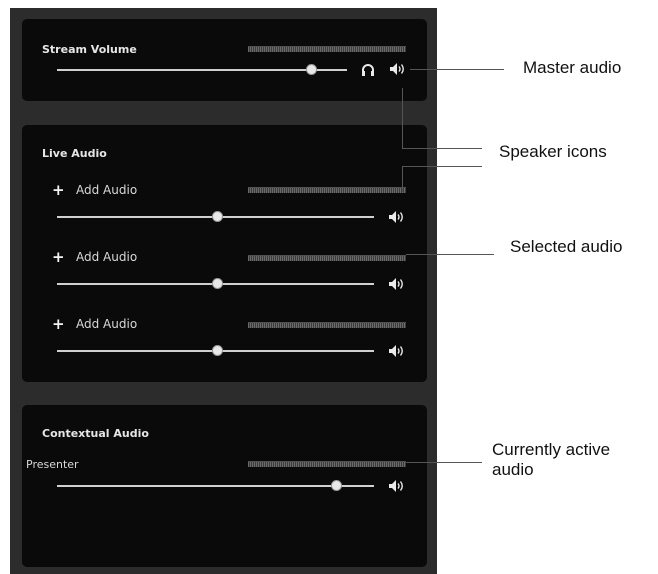  Describe the element at coordinates (444, 462) in the screenshot. I see `callout-line-active` at that location.